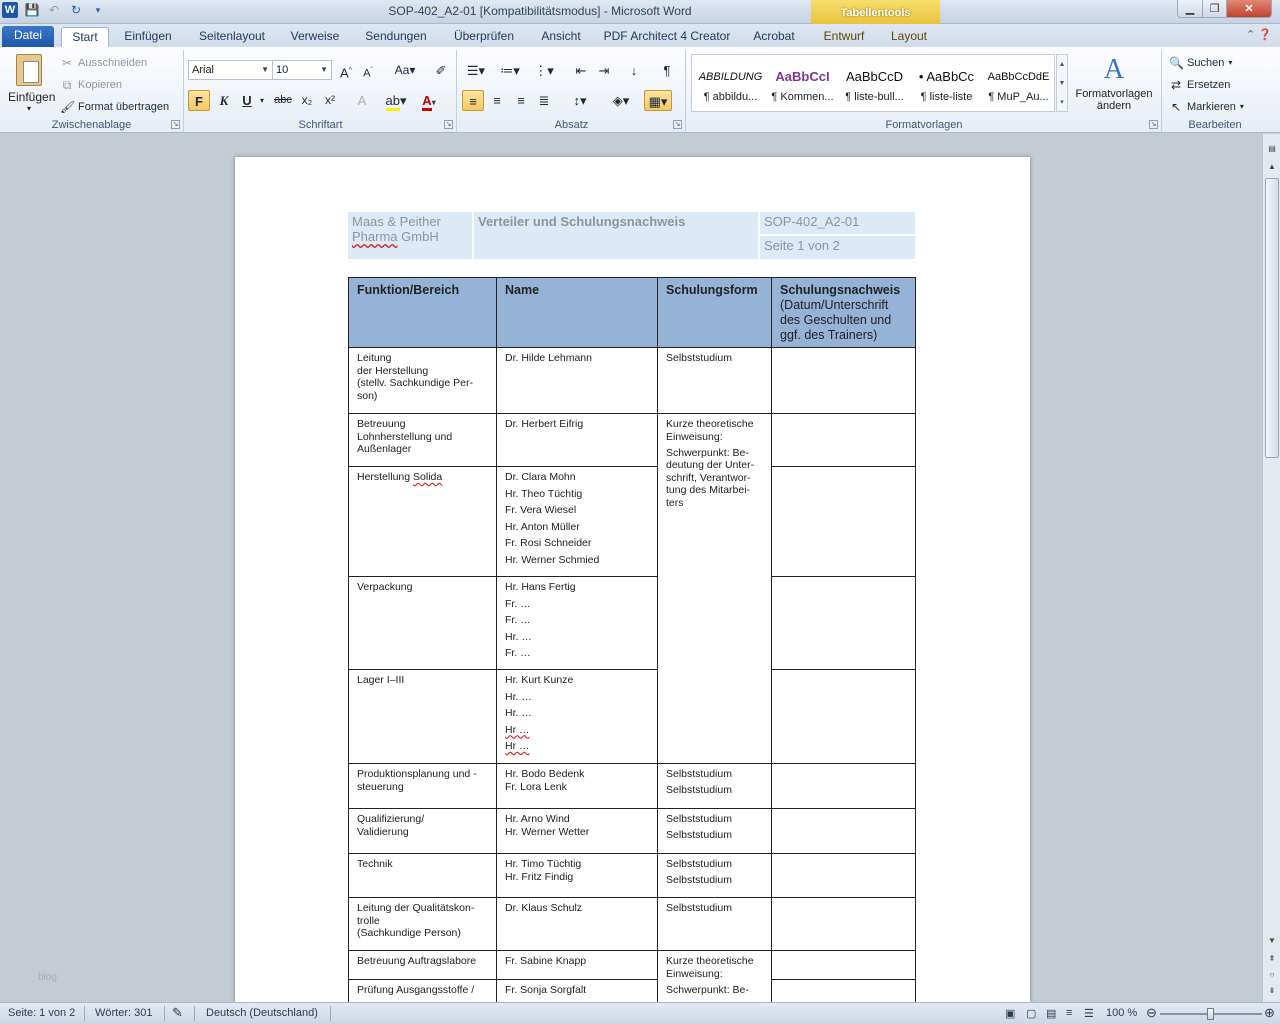 This screenshot has height=1024, width=1280. What do you see at coordinates (1272, 974) in the screenshot?
I see `browse-object-icon: ○` at bounding box center [1272, 974].